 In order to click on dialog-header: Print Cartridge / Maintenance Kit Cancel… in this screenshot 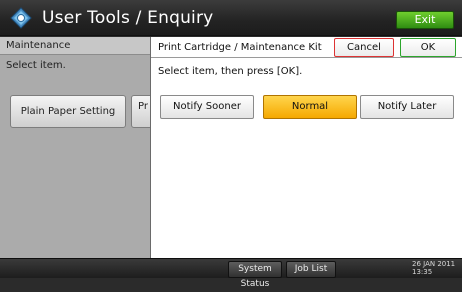, I will do `click(306, 47)`.